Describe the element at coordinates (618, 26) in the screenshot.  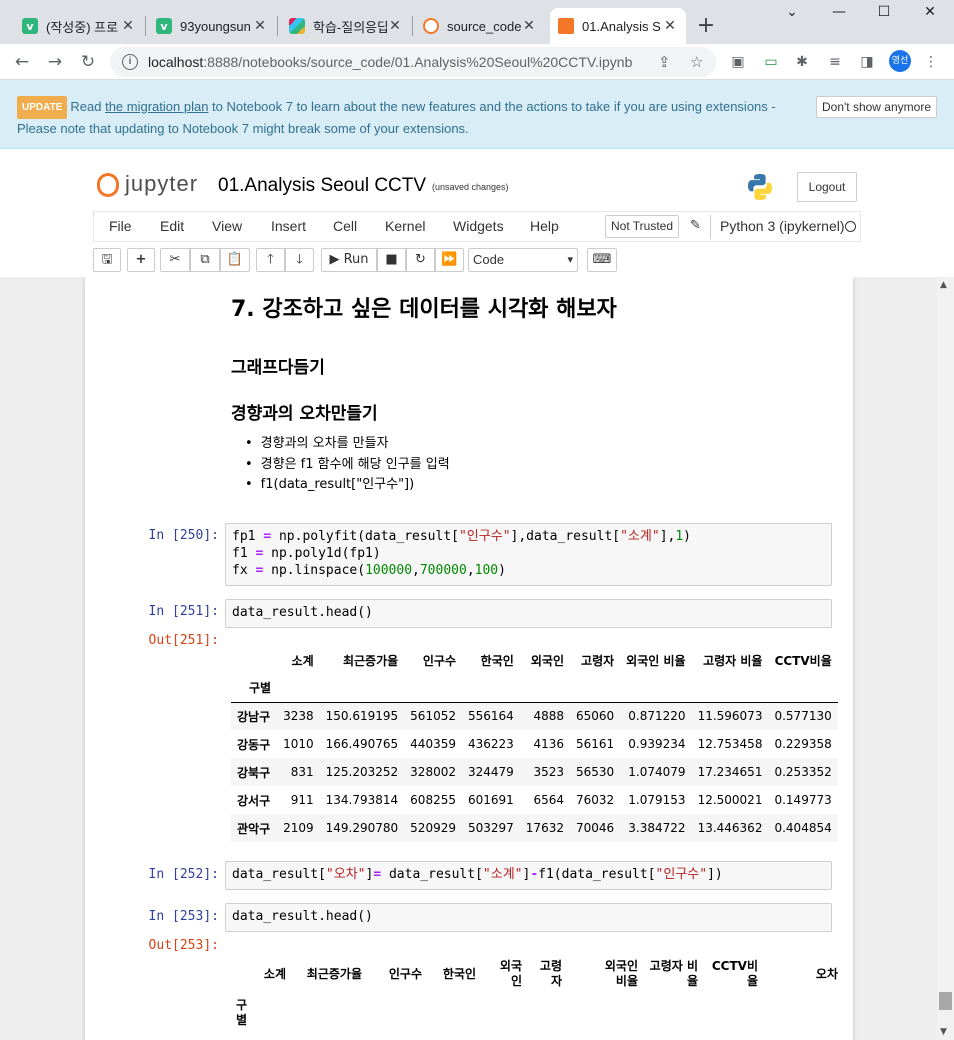
I see `browser-tab-active: 01.Analysis S ✕` at that location.